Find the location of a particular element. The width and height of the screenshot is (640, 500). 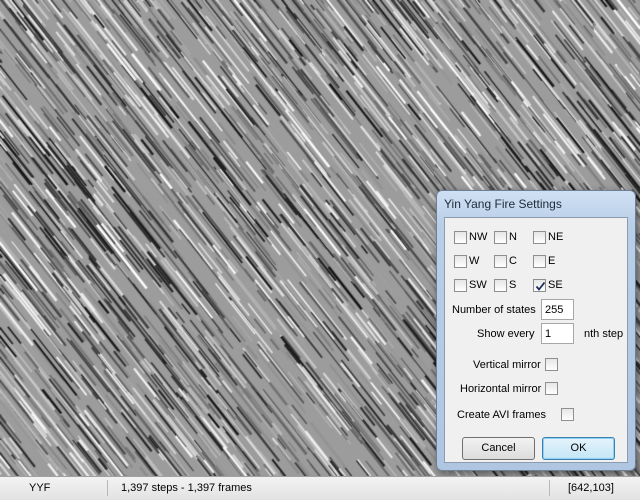

status-progress: 1,397 steps - 1,397 frames is located at coordinates (186, 488).